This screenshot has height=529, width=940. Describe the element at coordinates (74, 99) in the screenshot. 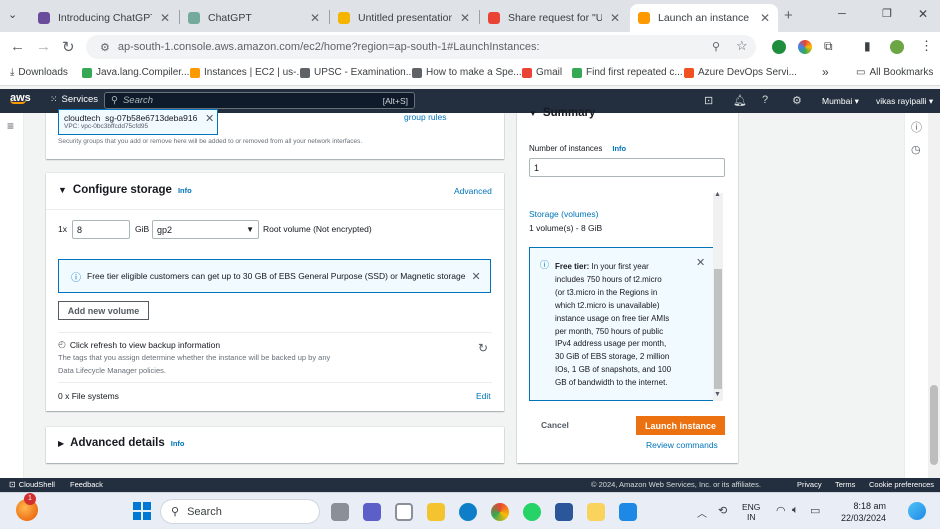

I see `services-menu: ⁙ Services` at that location.